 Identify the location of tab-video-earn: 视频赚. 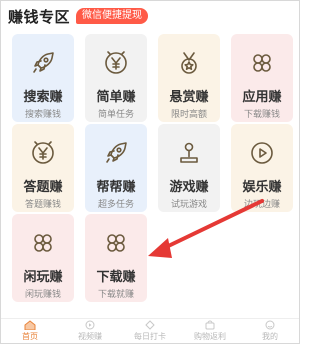
(90, 331).